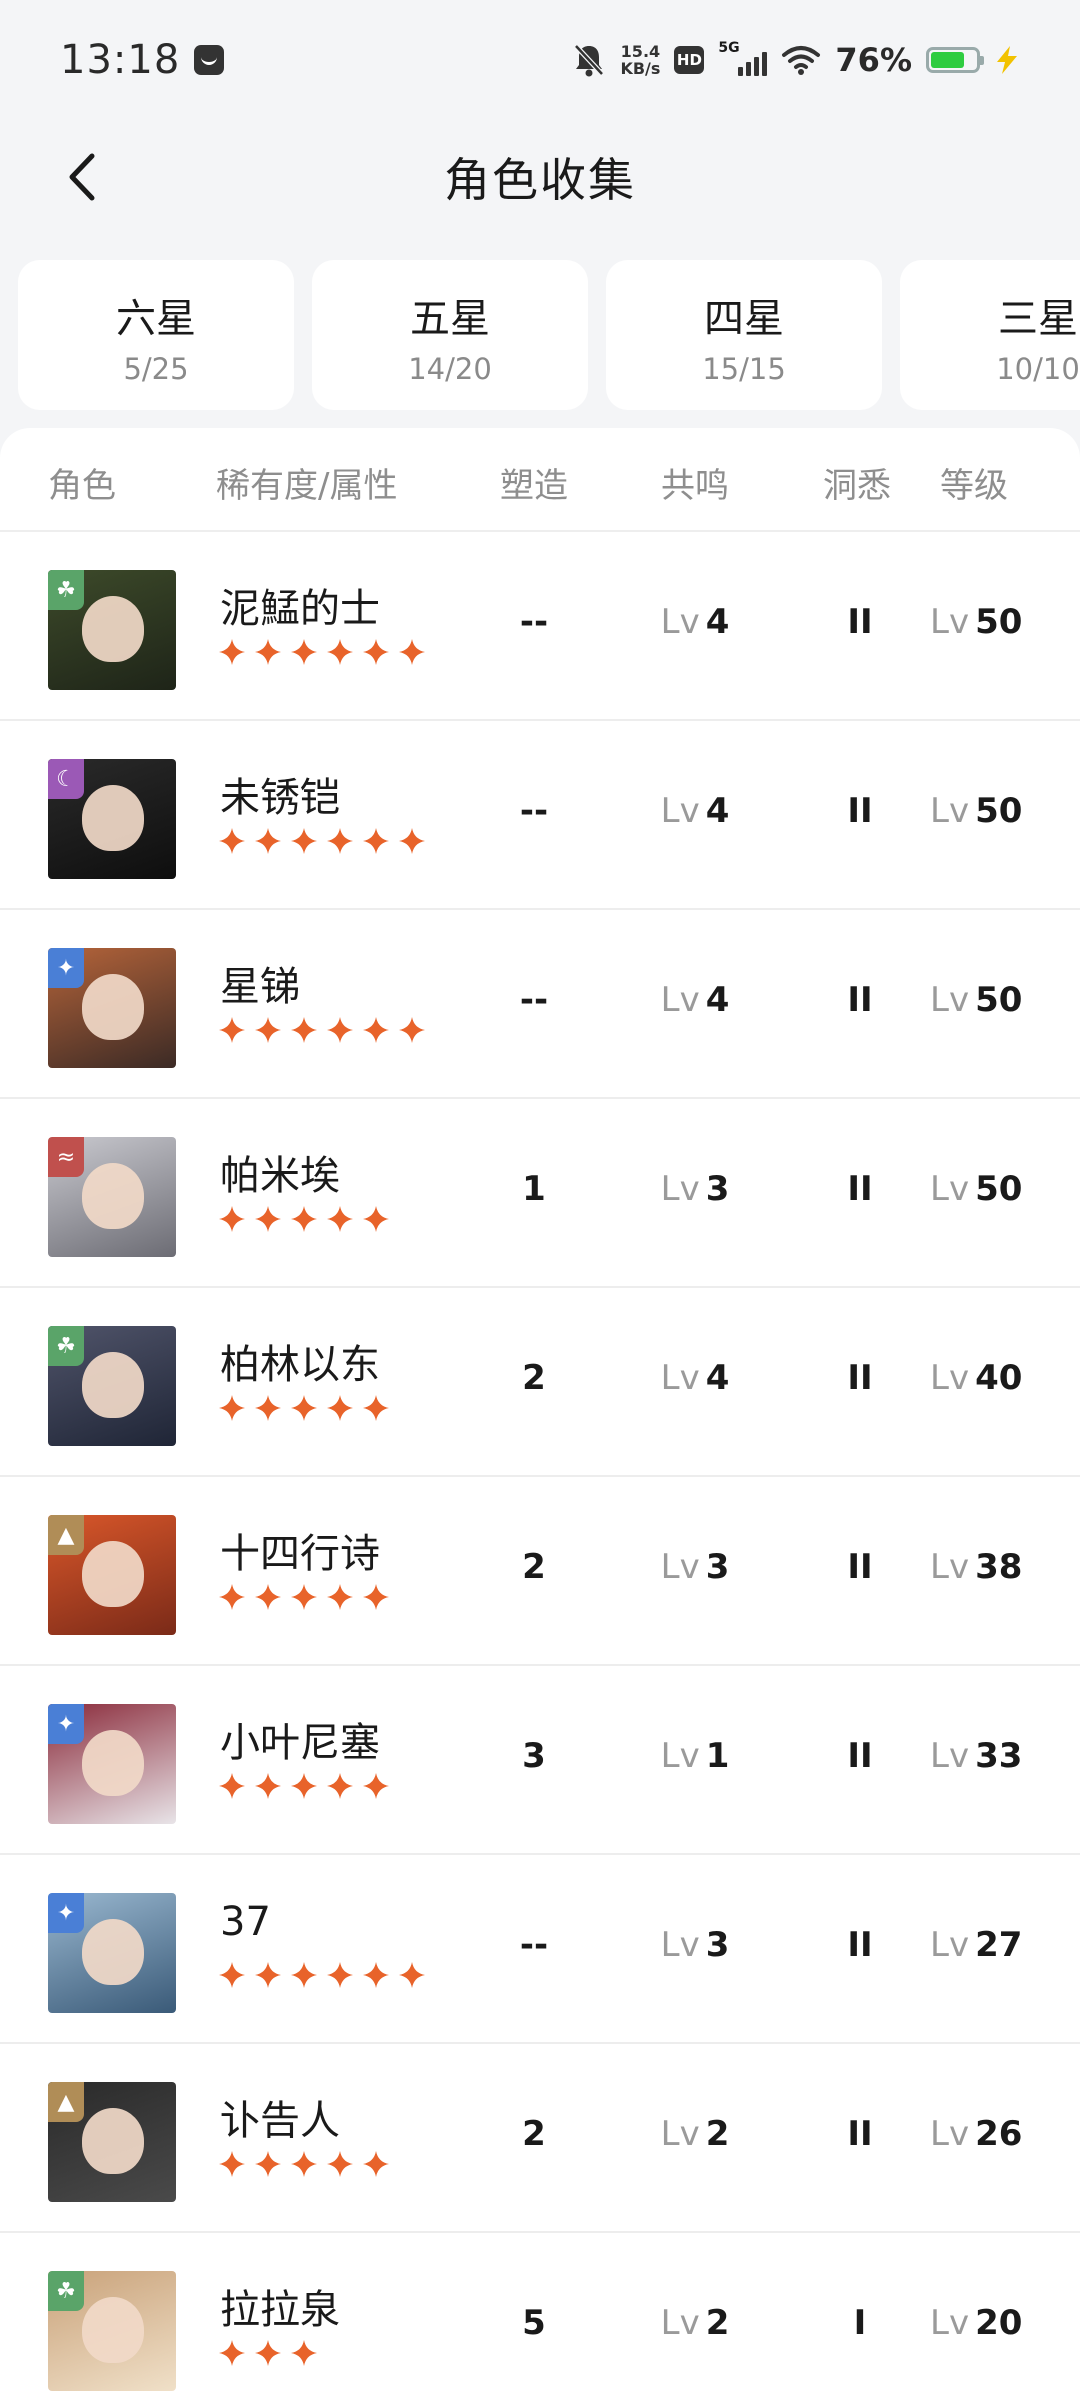  I want to click on header-insight: 洞悉, so click(857, 486).